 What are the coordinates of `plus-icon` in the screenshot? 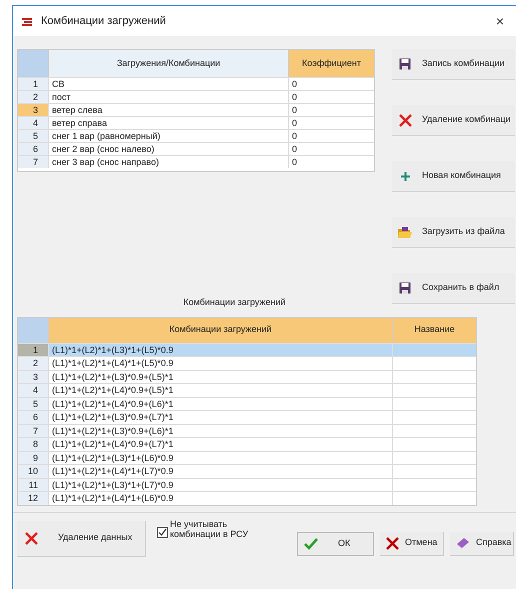 It's located at (405, 176).